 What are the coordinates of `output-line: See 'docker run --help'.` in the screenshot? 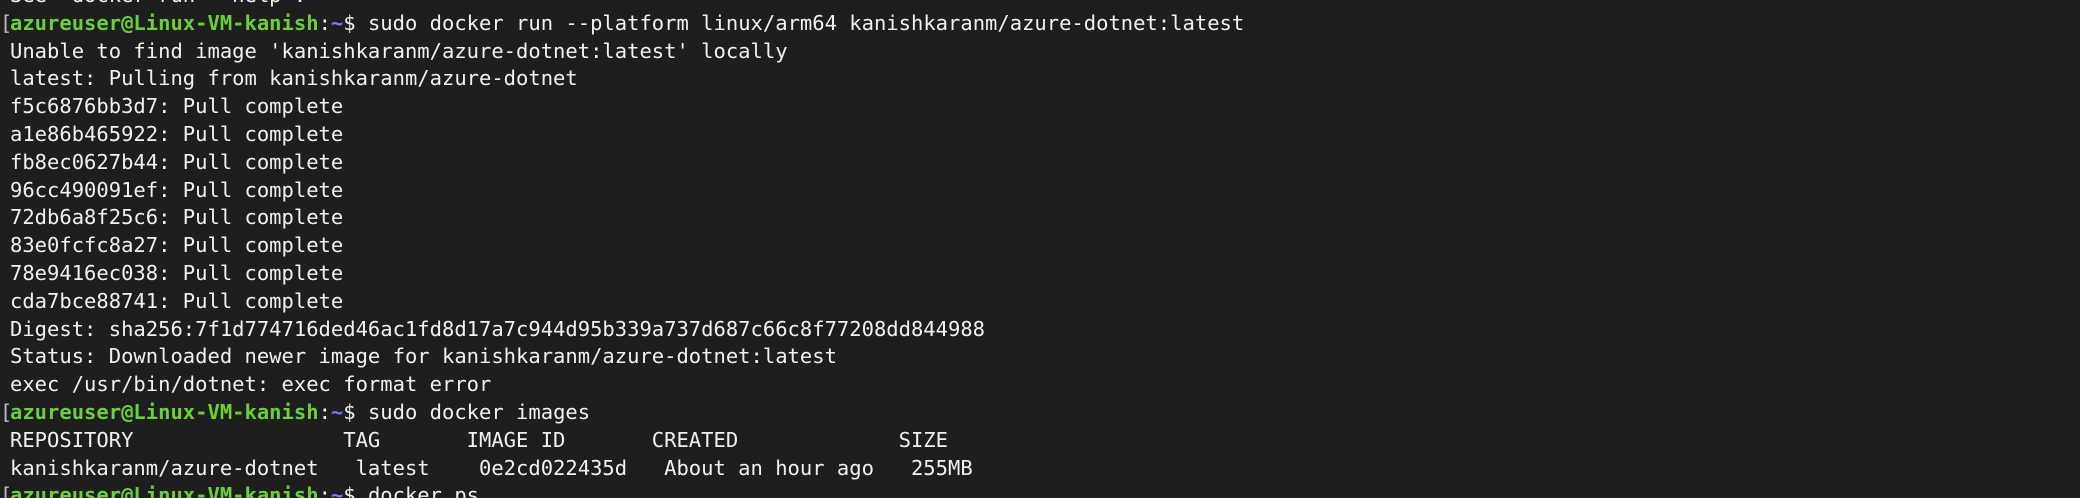 It's located at (1040, 5).